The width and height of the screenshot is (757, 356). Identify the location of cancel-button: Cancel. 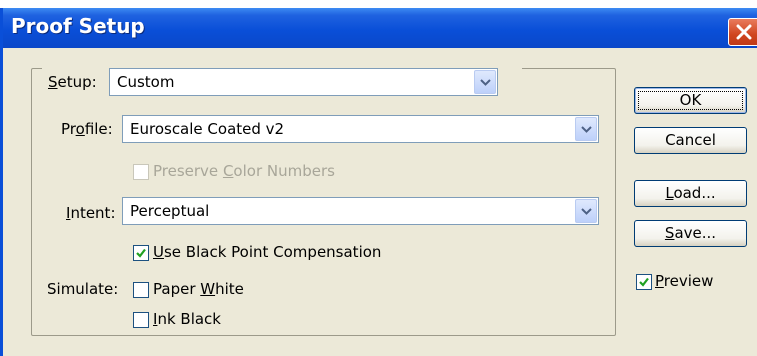
(690, 140).